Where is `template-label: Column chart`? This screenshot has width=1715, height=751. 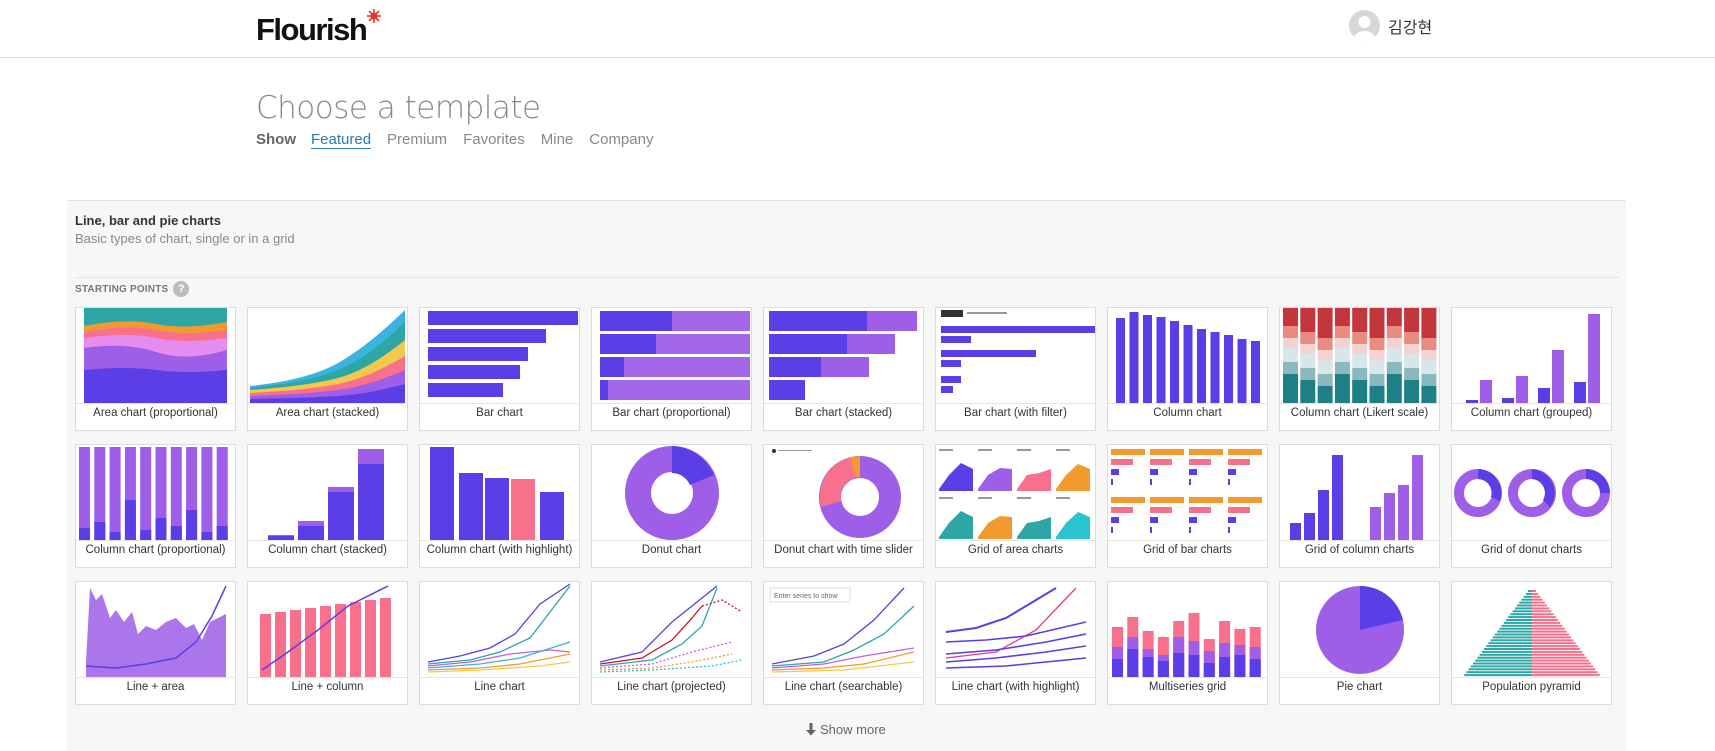
template-label: Column chart is located at coordinates (1187, 413).